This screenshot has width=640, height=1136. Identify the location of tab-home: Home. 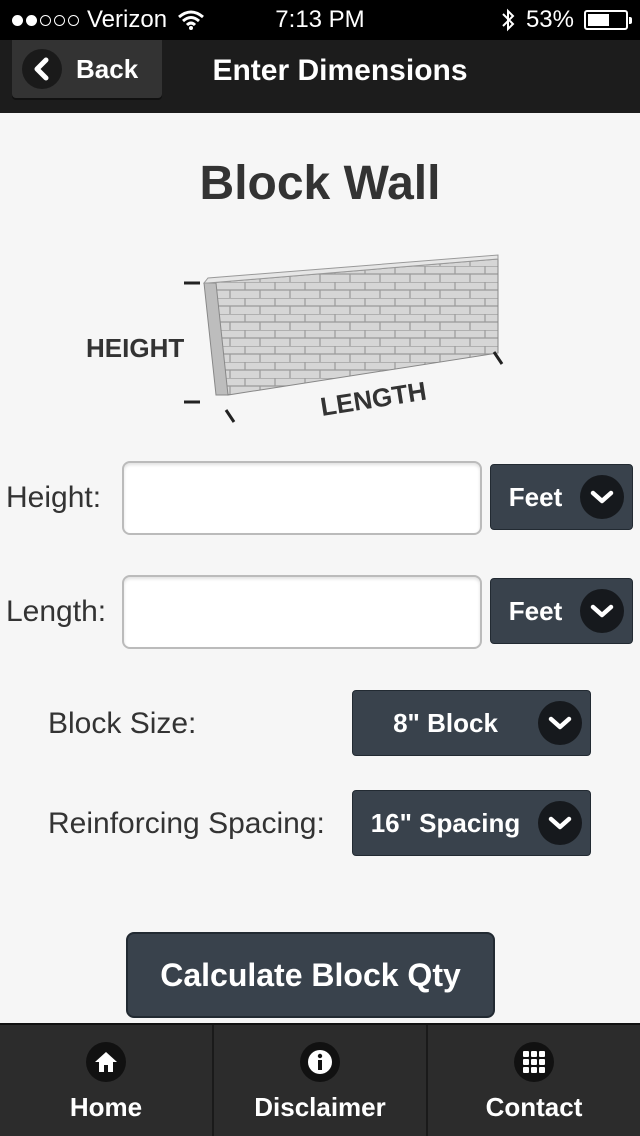
(107, 1080).